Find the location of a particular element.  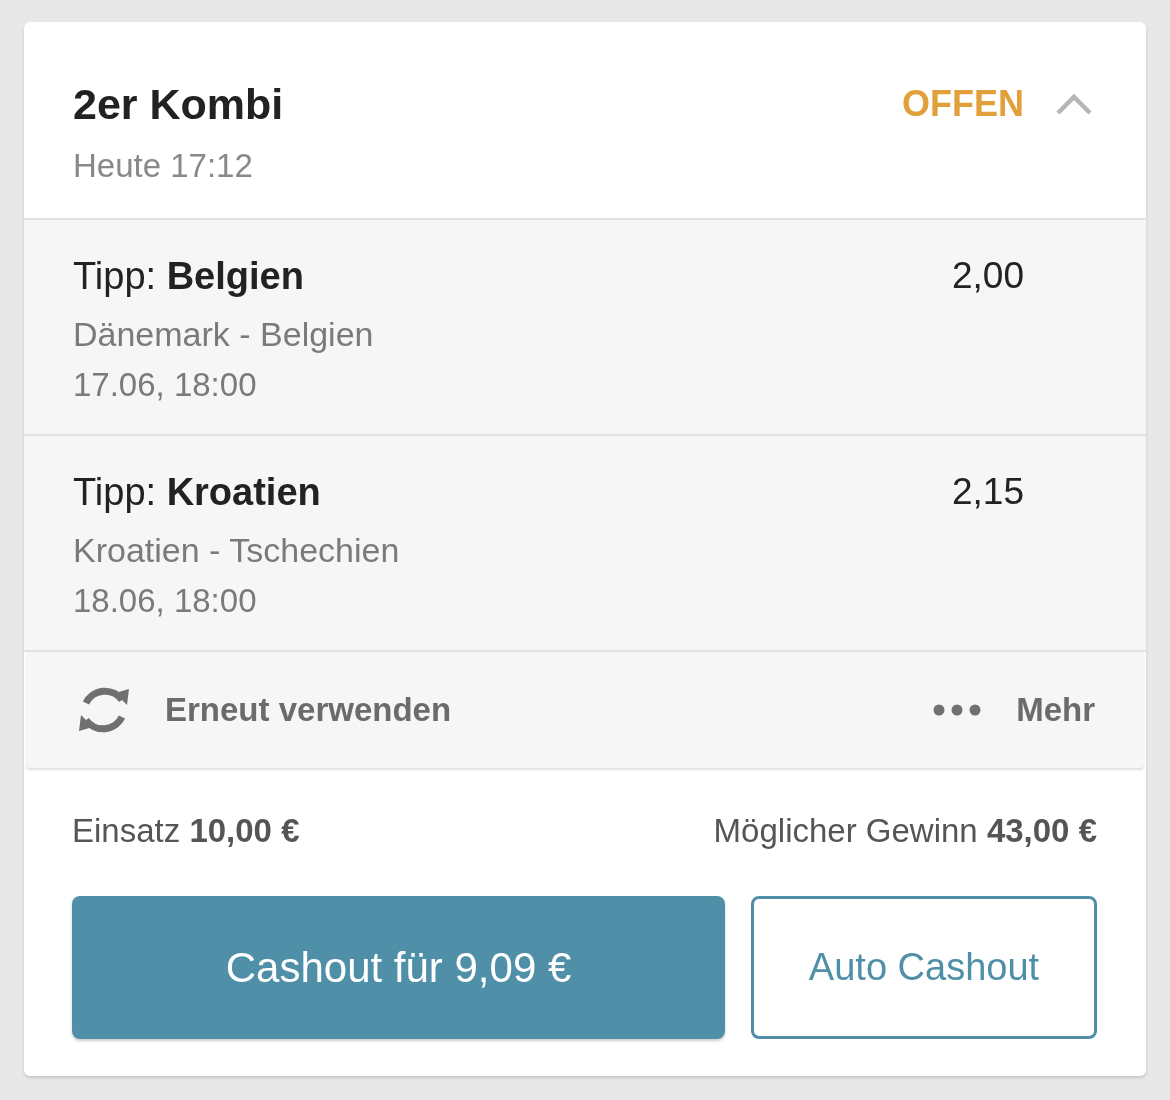

bet-time: Heute 17:12 is located at coordinates (163, 166).